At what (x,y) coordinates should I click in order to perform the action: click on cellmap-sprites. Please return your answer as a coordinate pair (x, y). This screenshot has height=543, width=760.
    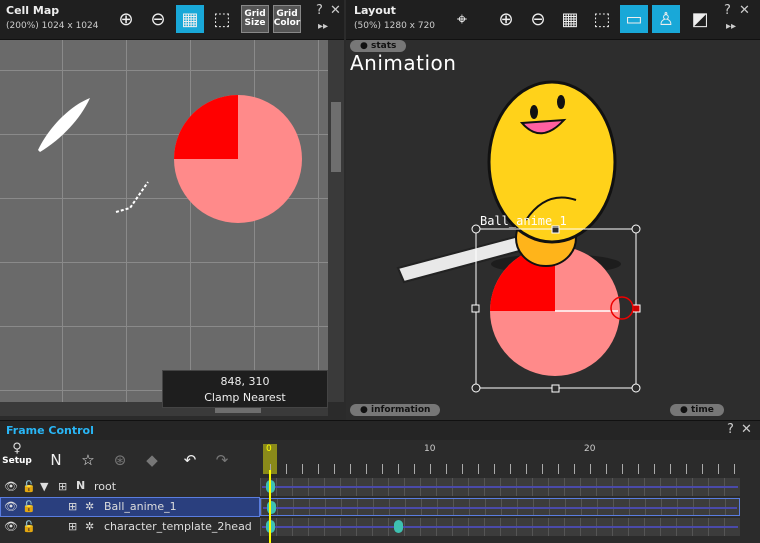
    Looking at the image, I should click on (170, 159).